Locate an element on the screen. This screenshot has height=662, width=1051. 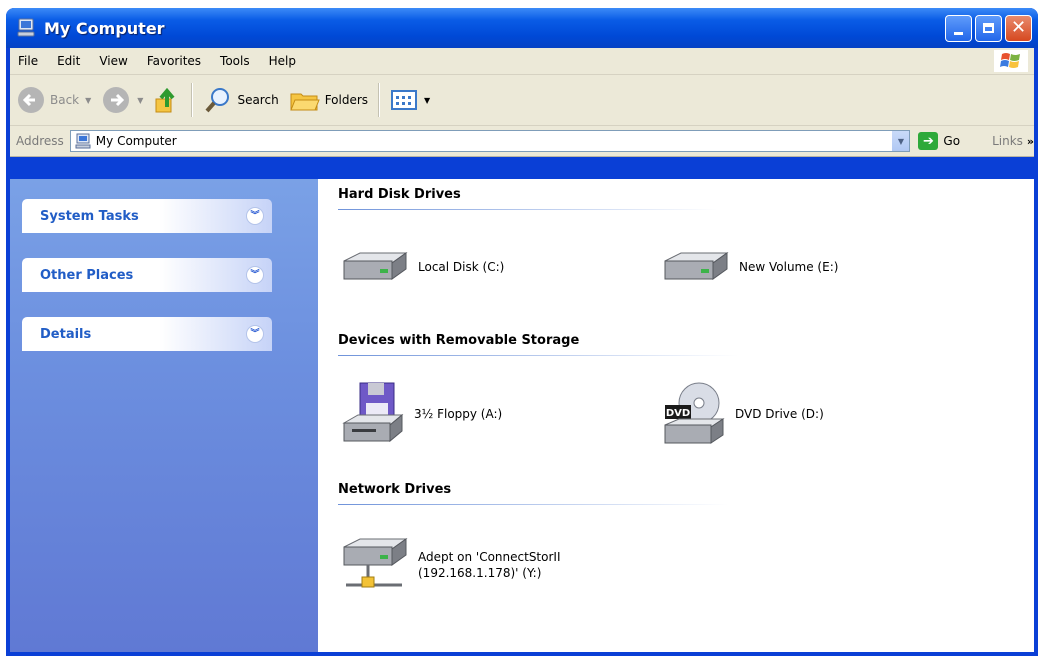
drive-label: New Volume (E:) is located at coordinates (789, 266).